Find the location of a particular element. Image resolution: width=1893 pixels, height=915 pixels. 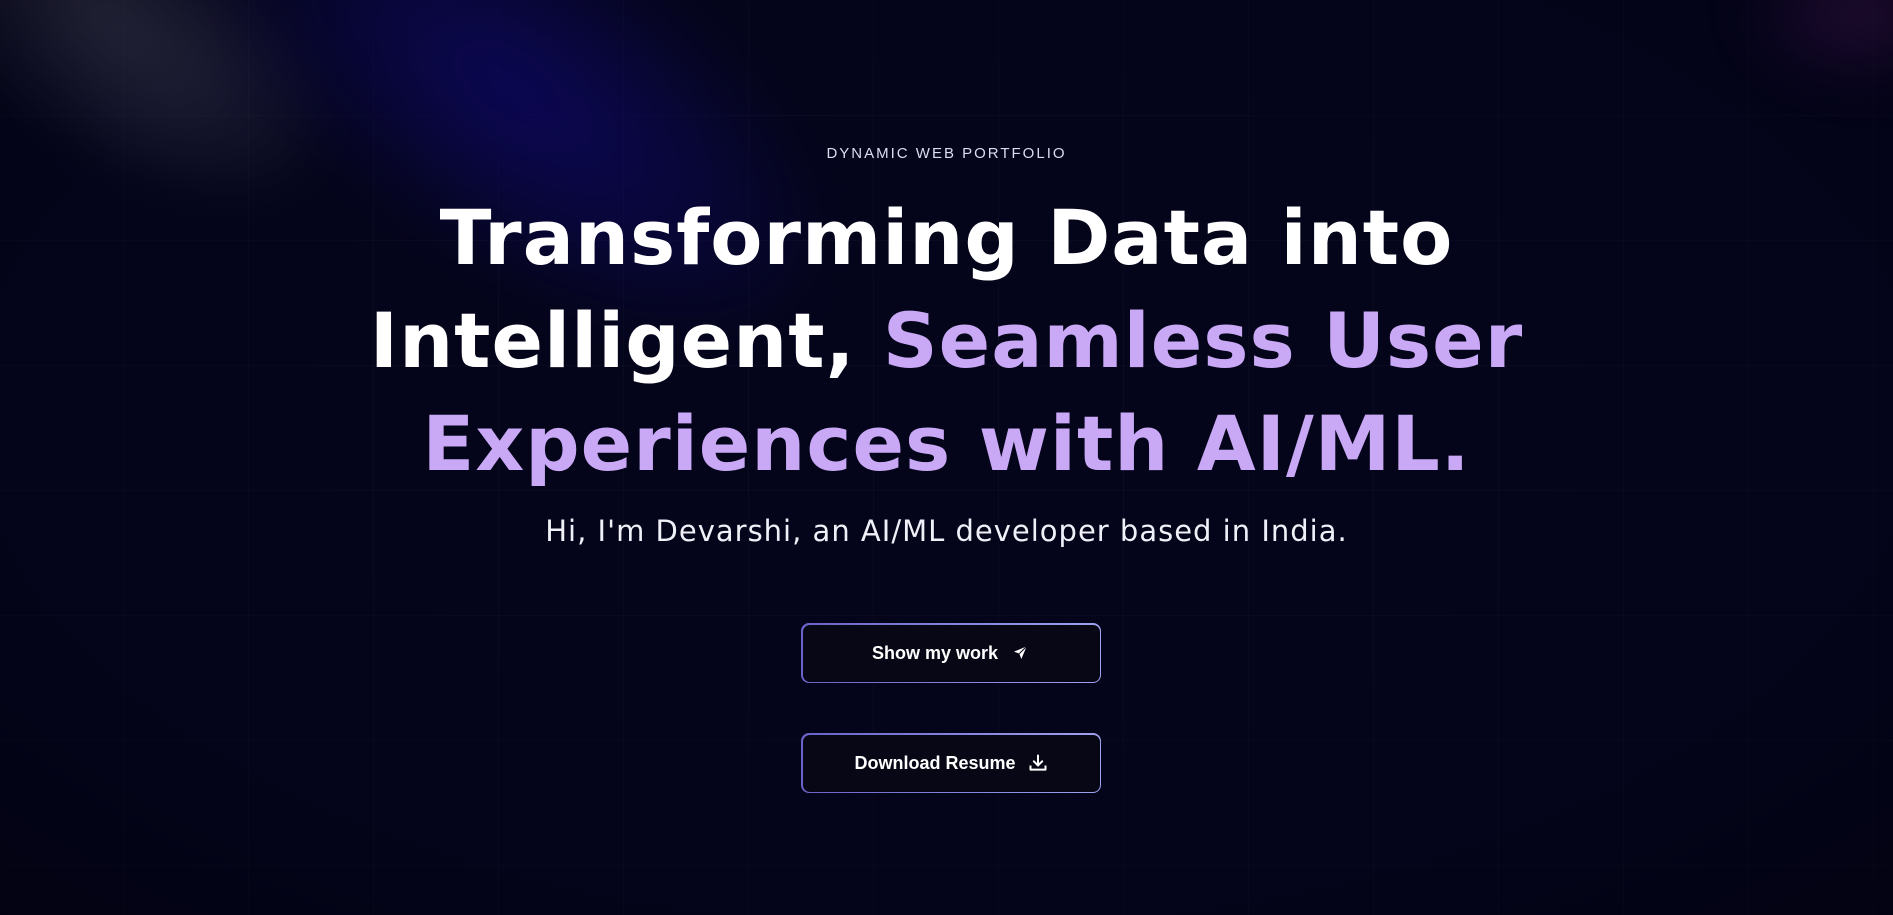

download-resume-button-inner: Download Resume is located at coordinates (951, 763).